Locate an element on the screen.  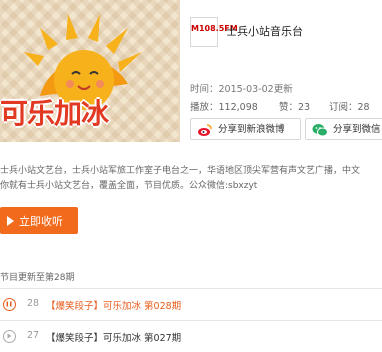
description-line-1: 士兵小站文艺台，士兵小站军旅工作室子电台之一，华语地区顶尖军营有声文艺广播，中文 is located at coordinates (180, 171).